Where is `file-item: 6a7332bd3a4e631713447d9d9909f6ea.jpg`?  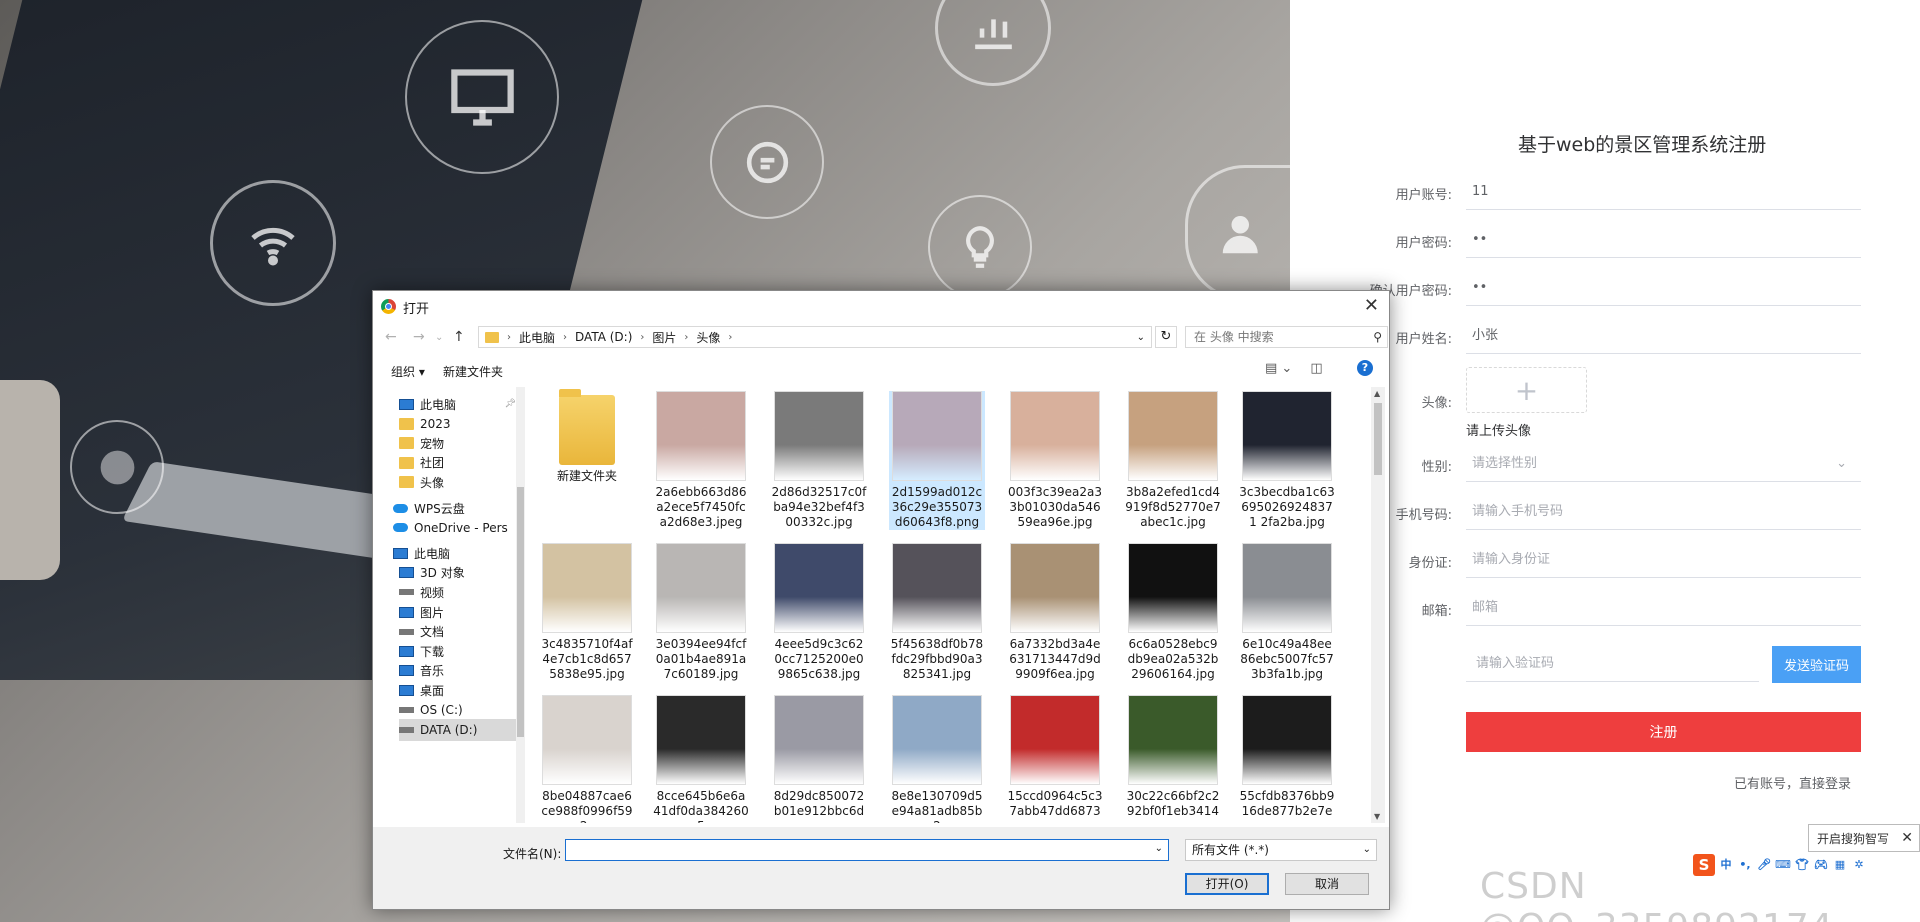
file-item: 6a7332bd3a4e631713447d9d9909f6ea.jpg is located at coordinates (1055, 612).